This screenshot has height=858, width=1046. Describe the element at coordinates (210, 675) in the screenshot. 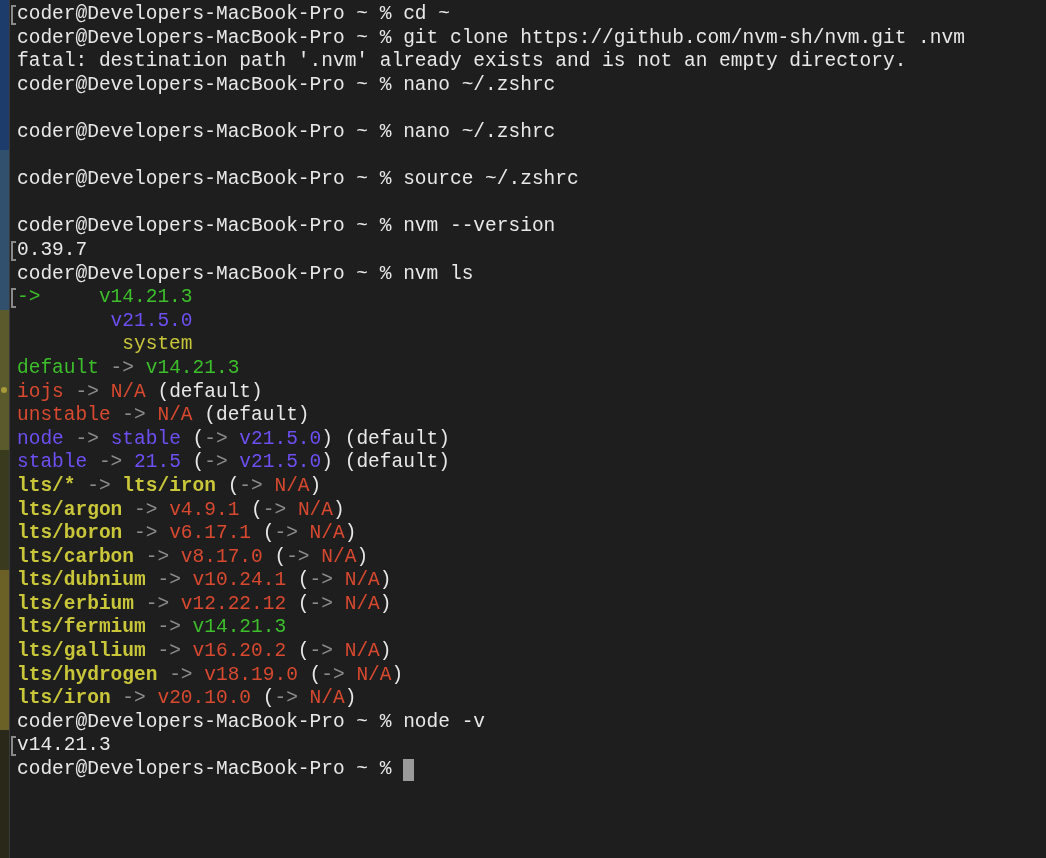

I see `terminal-line: lts/hydrogen -> v18.19.0 (-> N/A)` at that location.